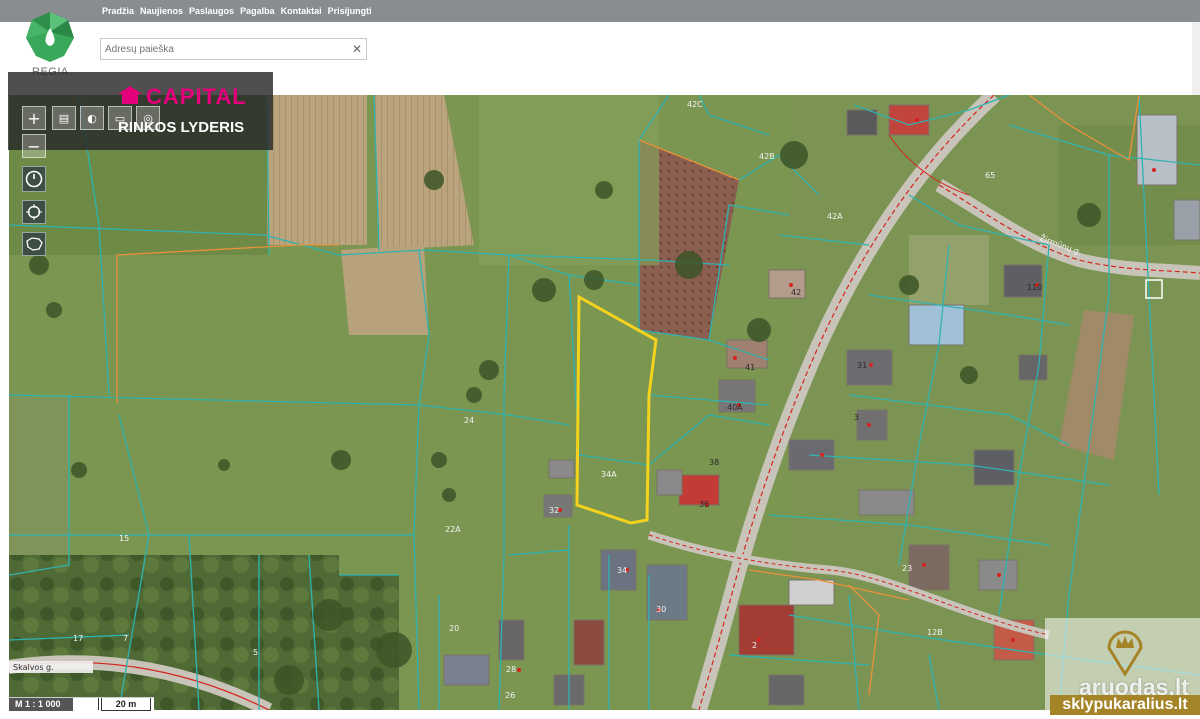 The height and width of the screenshot is (719, 1200). What do you see at coordinates (33, 667) in the screenshot?
I see `street-label-skalvos: Skalvos g.` at bounding box center [33, 667].